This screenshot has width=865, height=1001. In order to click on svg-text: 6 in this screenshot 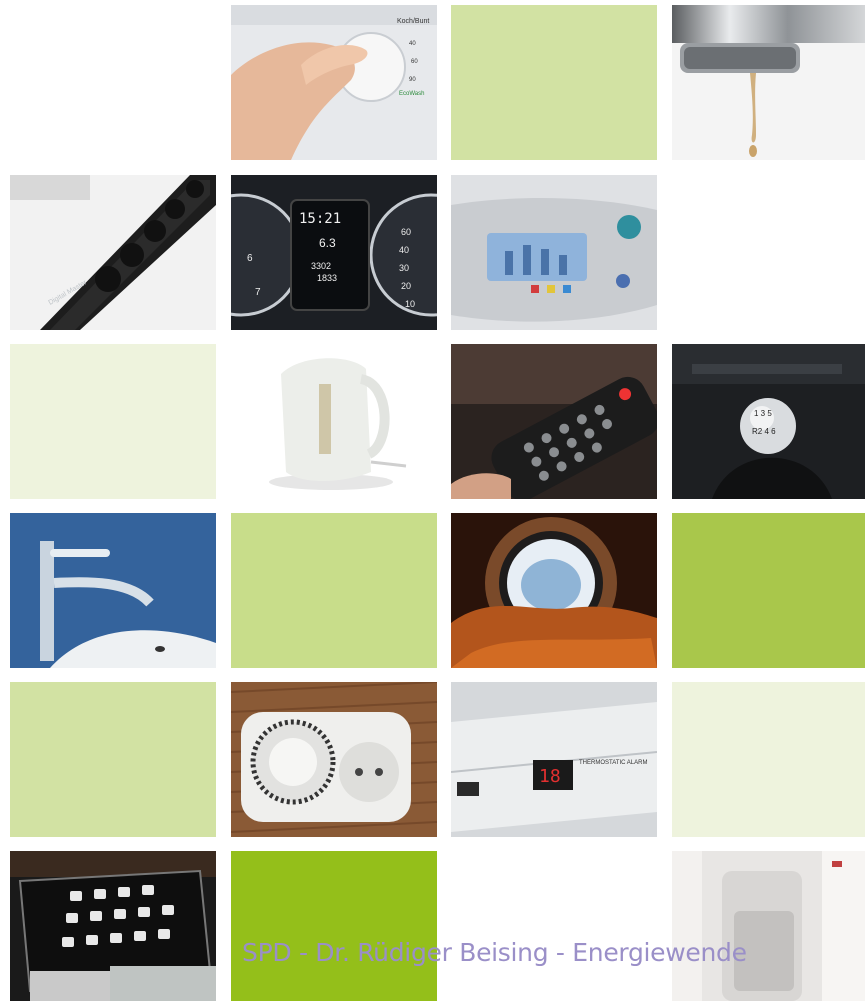, I will do `click(250, 258)`.